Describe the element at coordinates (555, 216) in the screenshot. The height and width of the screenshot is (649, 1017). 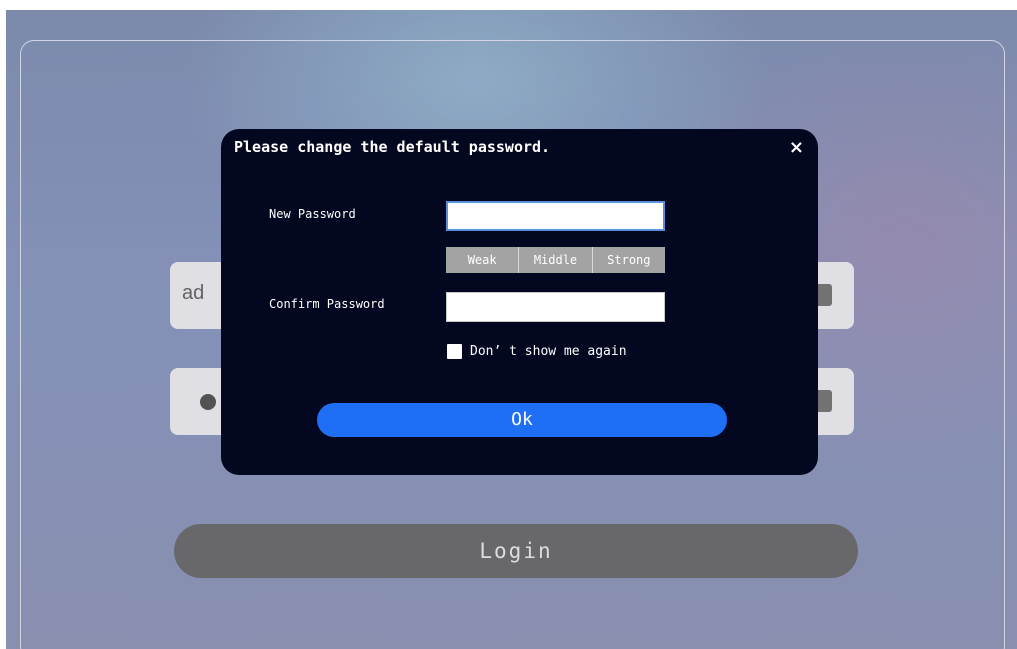
I see `new-password-field` at that location.